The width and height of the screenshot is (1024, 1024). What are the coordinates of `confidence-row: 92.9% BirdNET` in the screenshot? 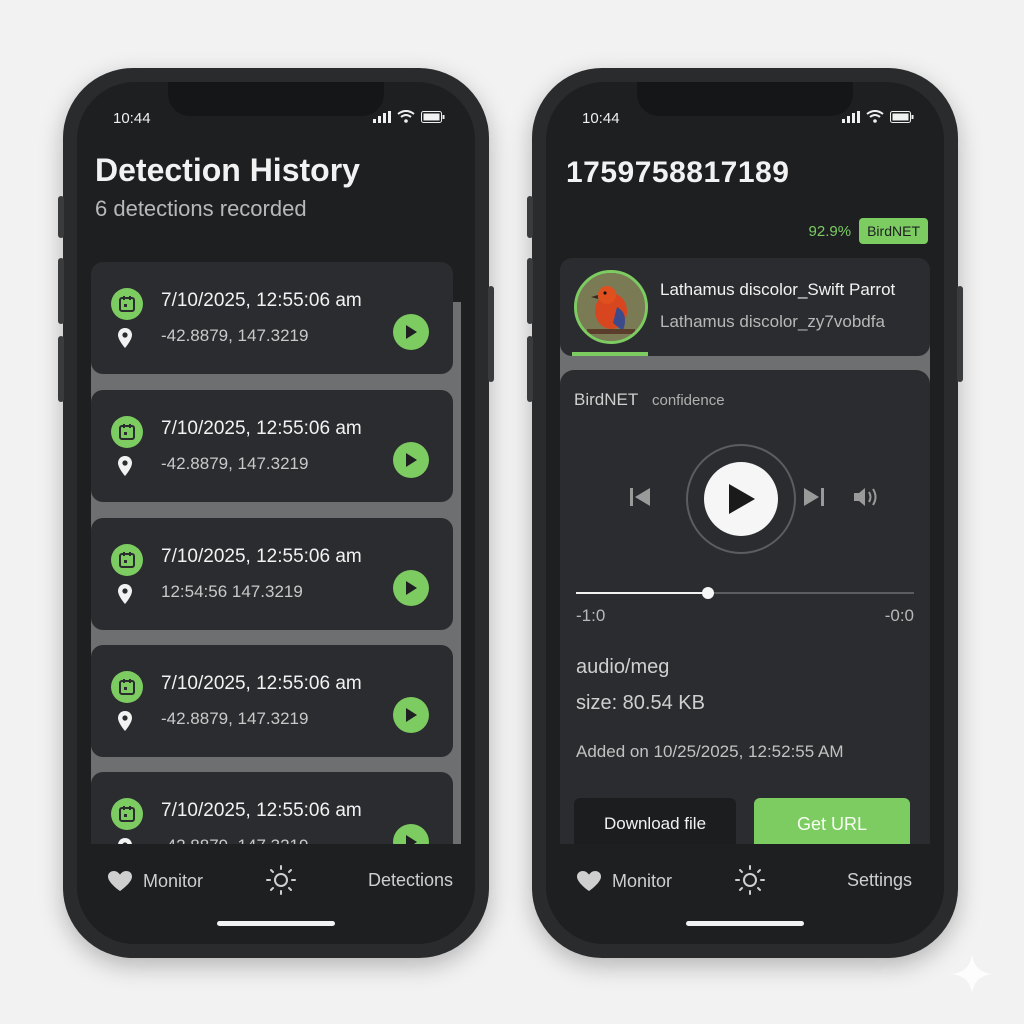 It's located at (868, 231).